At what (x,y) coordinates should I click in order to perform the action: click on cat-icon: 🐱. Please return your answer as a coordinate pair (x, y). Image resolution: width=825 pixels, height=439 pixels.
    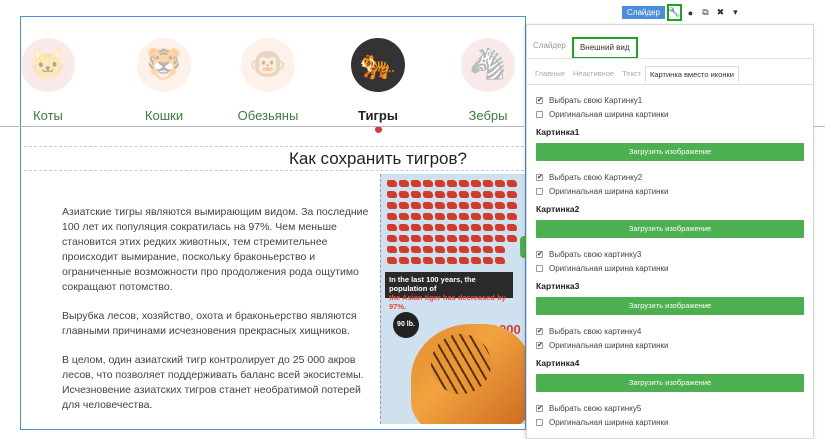
    Looking at the image, I should click on (48, 65).